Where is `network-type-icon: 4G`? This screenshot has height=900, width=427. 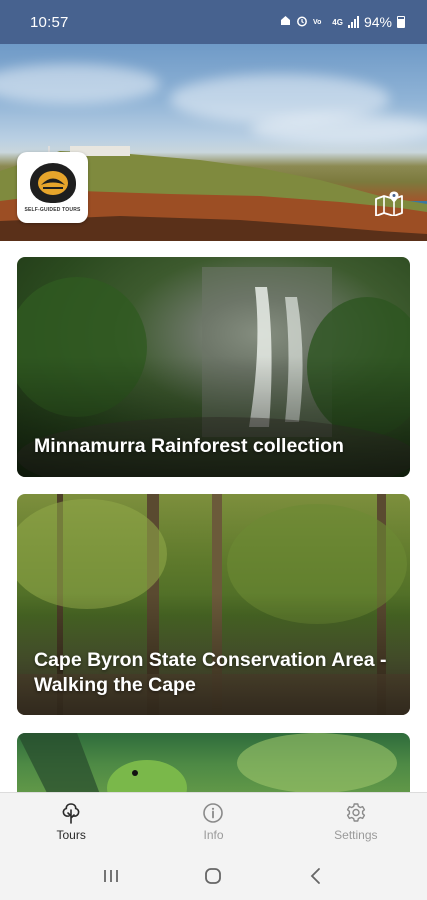
network-type-icon: 4G is located at coordinates (337, 22).